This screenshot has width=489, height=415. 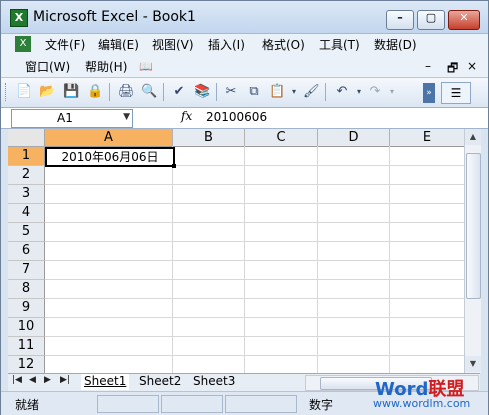 I want to click on row-header-6: 6, so click(x=26, y=251).